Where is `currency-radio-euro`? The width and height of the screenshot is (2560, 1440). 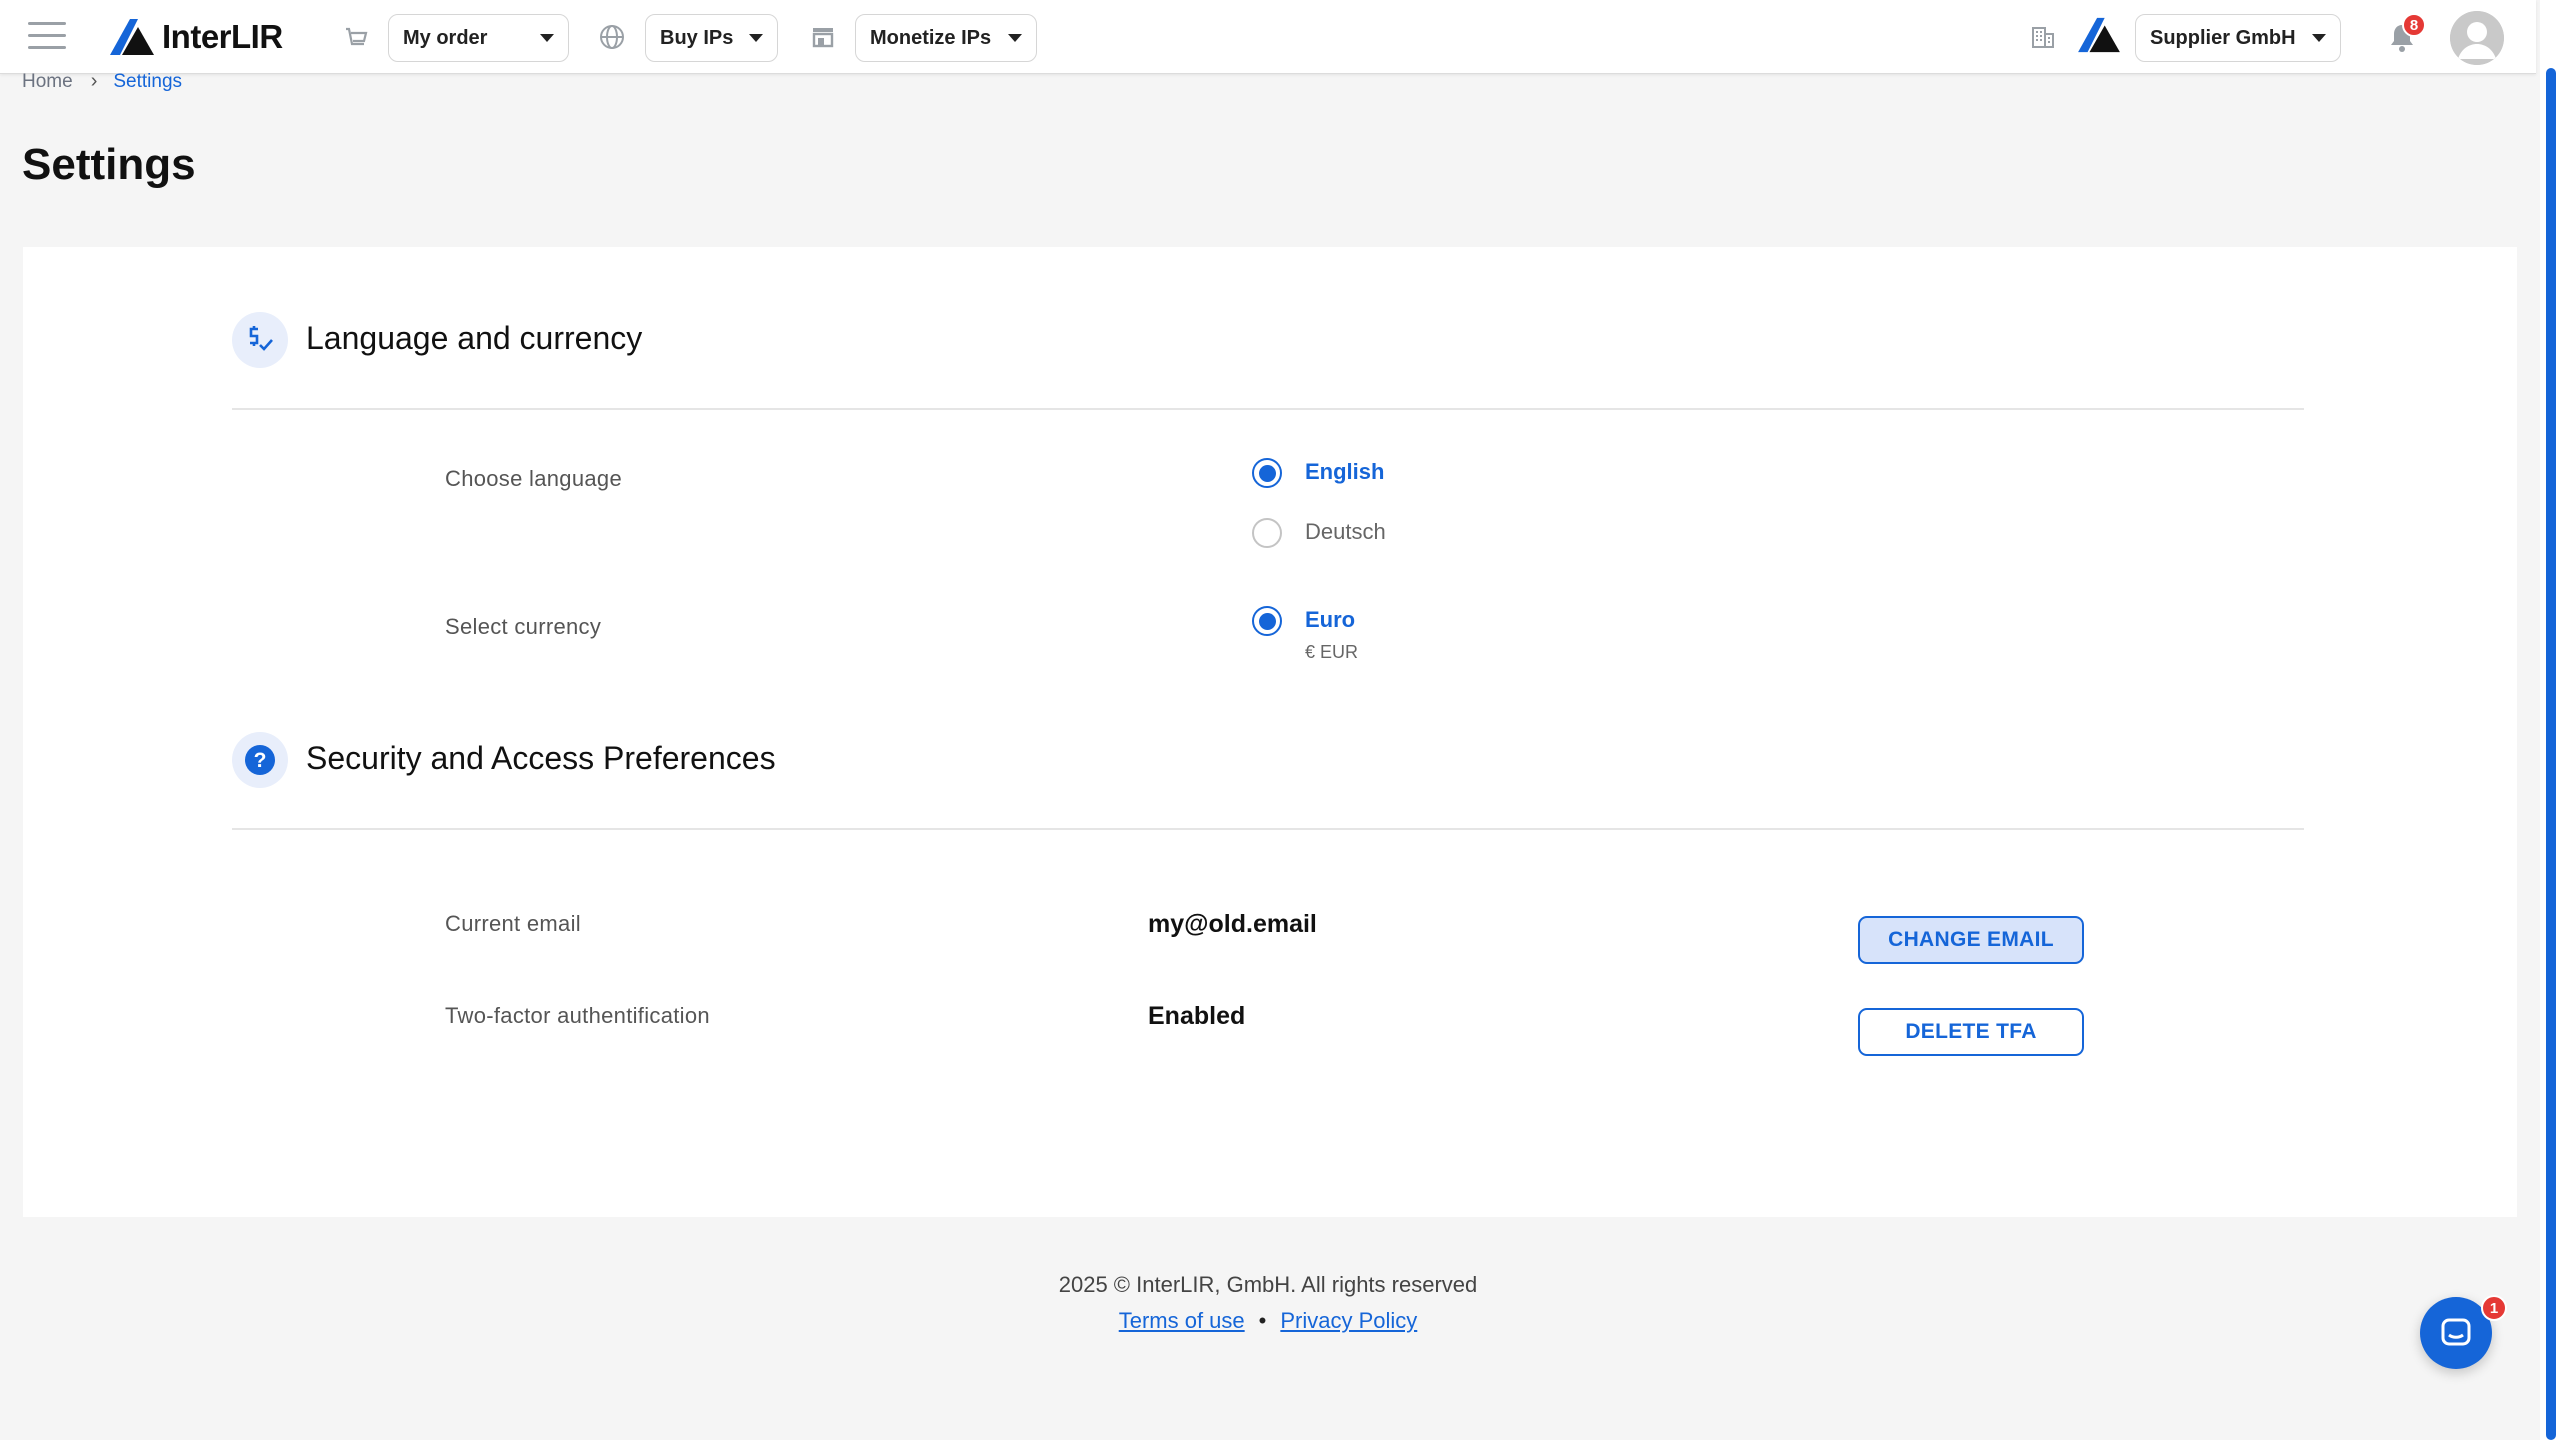 currency-radio-euro is located at coordinates (1267, 621).